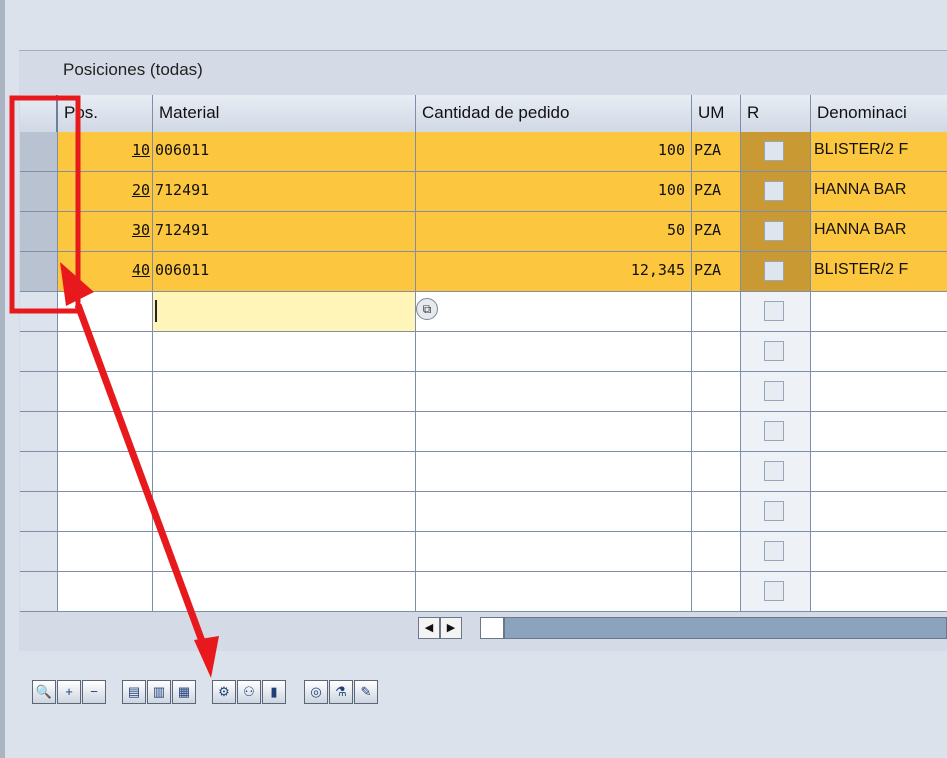  I want to click on scroll-right-icon: ▶, so click(451, 628).